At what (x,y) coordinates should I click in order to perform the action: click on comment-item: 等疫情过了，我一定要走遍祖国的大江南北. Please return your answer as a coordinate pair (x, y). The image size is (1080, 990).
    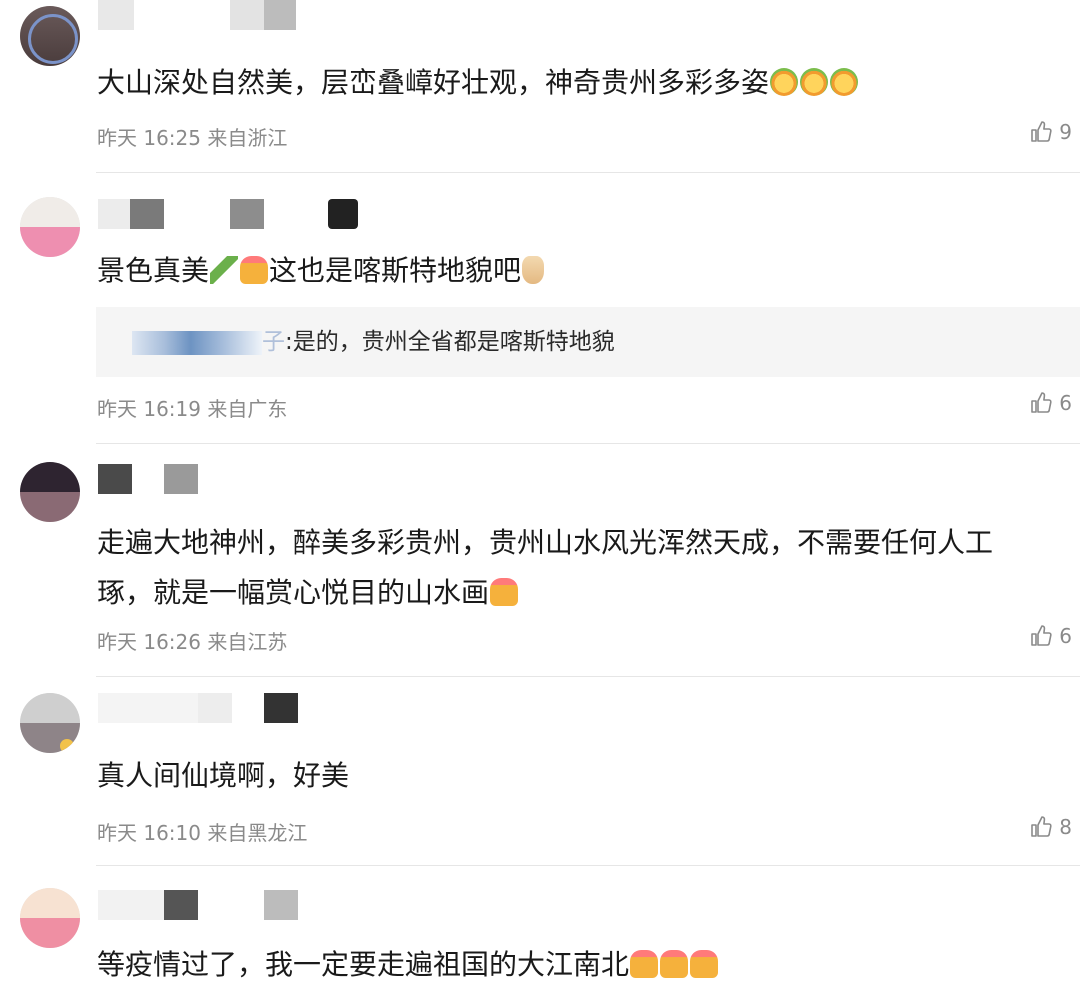
    Looking at the image, I should click on (540, 927).